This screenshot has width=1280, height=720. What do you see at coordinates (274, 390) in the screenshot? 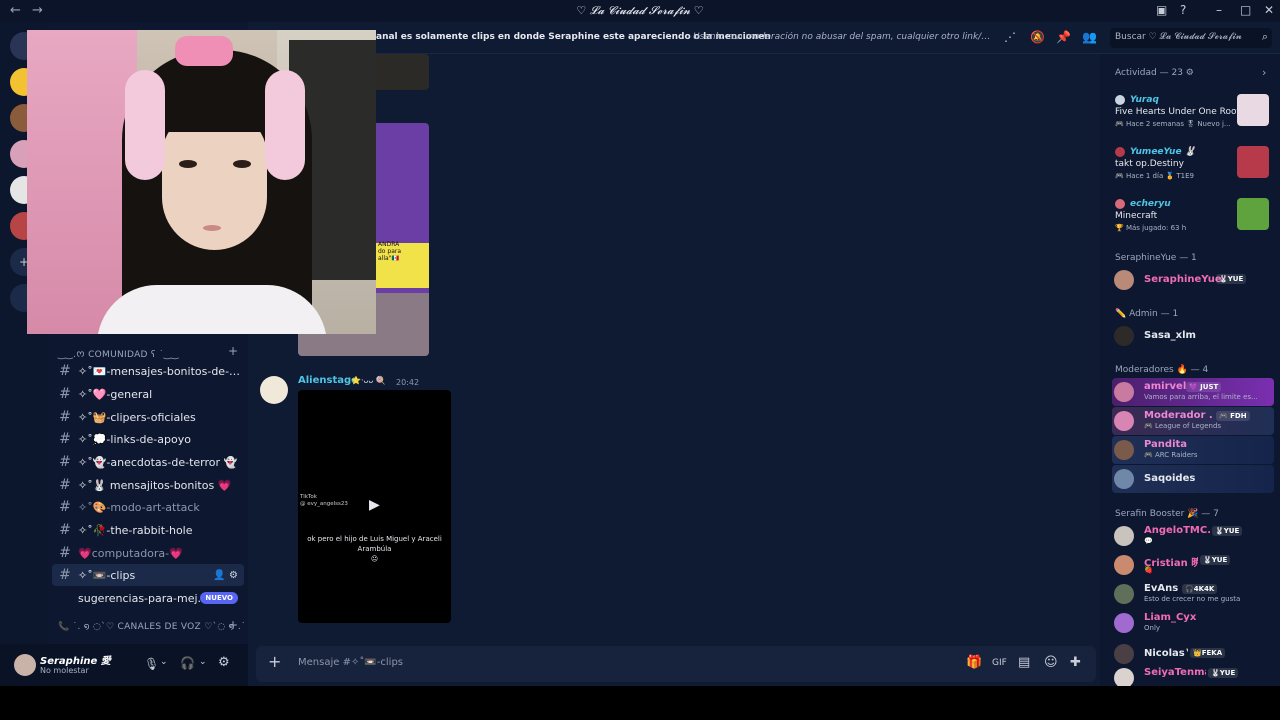
I see `author-avatar` at bounding box center [274, 390].